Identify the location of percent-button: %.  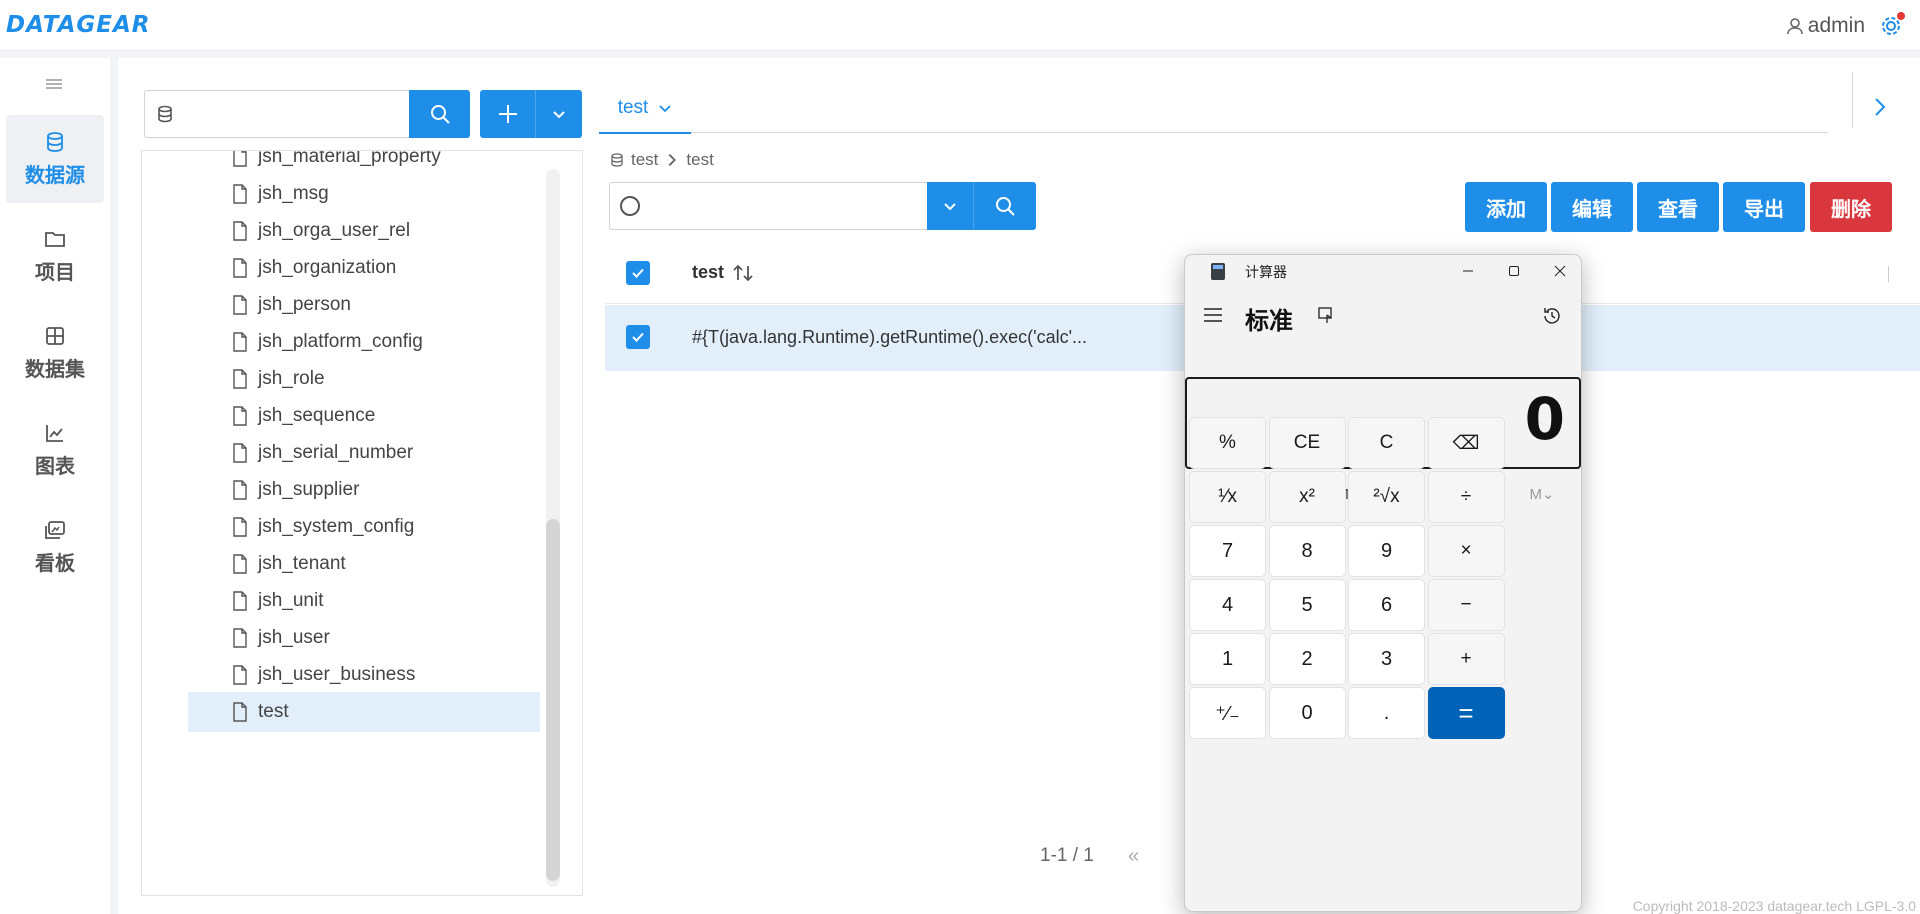
(1227, 443).